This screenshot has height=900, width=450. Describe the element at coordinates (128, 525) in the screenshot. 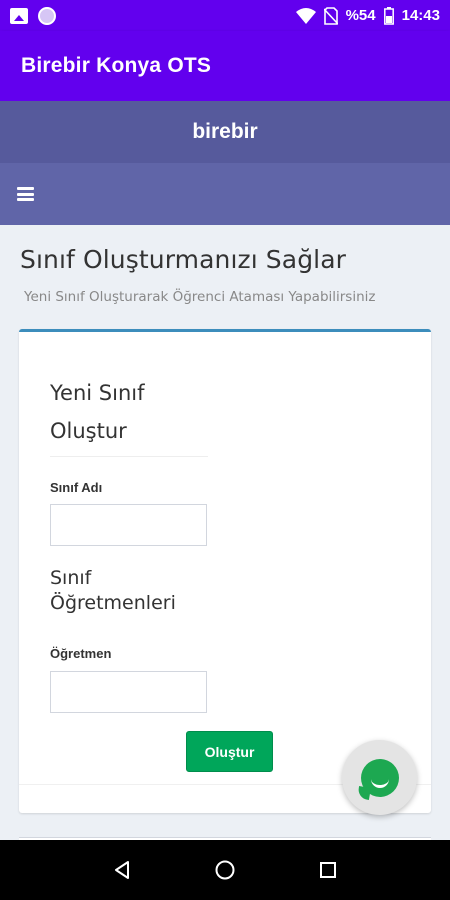

I see `class-name-input` at that location.